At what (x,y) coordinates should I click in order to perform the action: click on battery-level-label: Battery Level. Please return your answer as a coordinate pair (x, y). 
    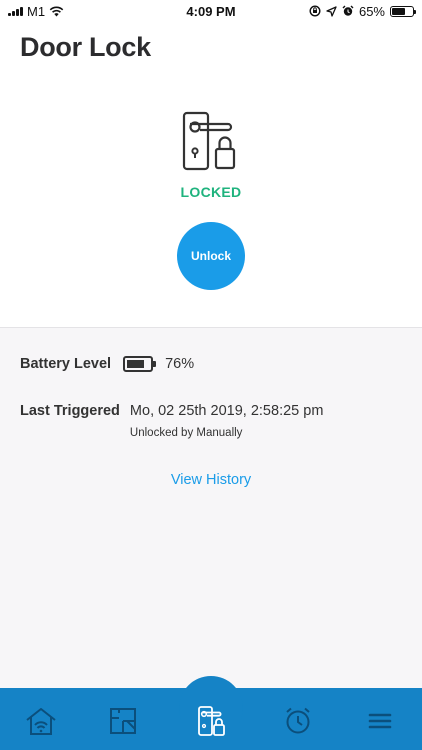
    Looking at the image, I should click on (66, 364).